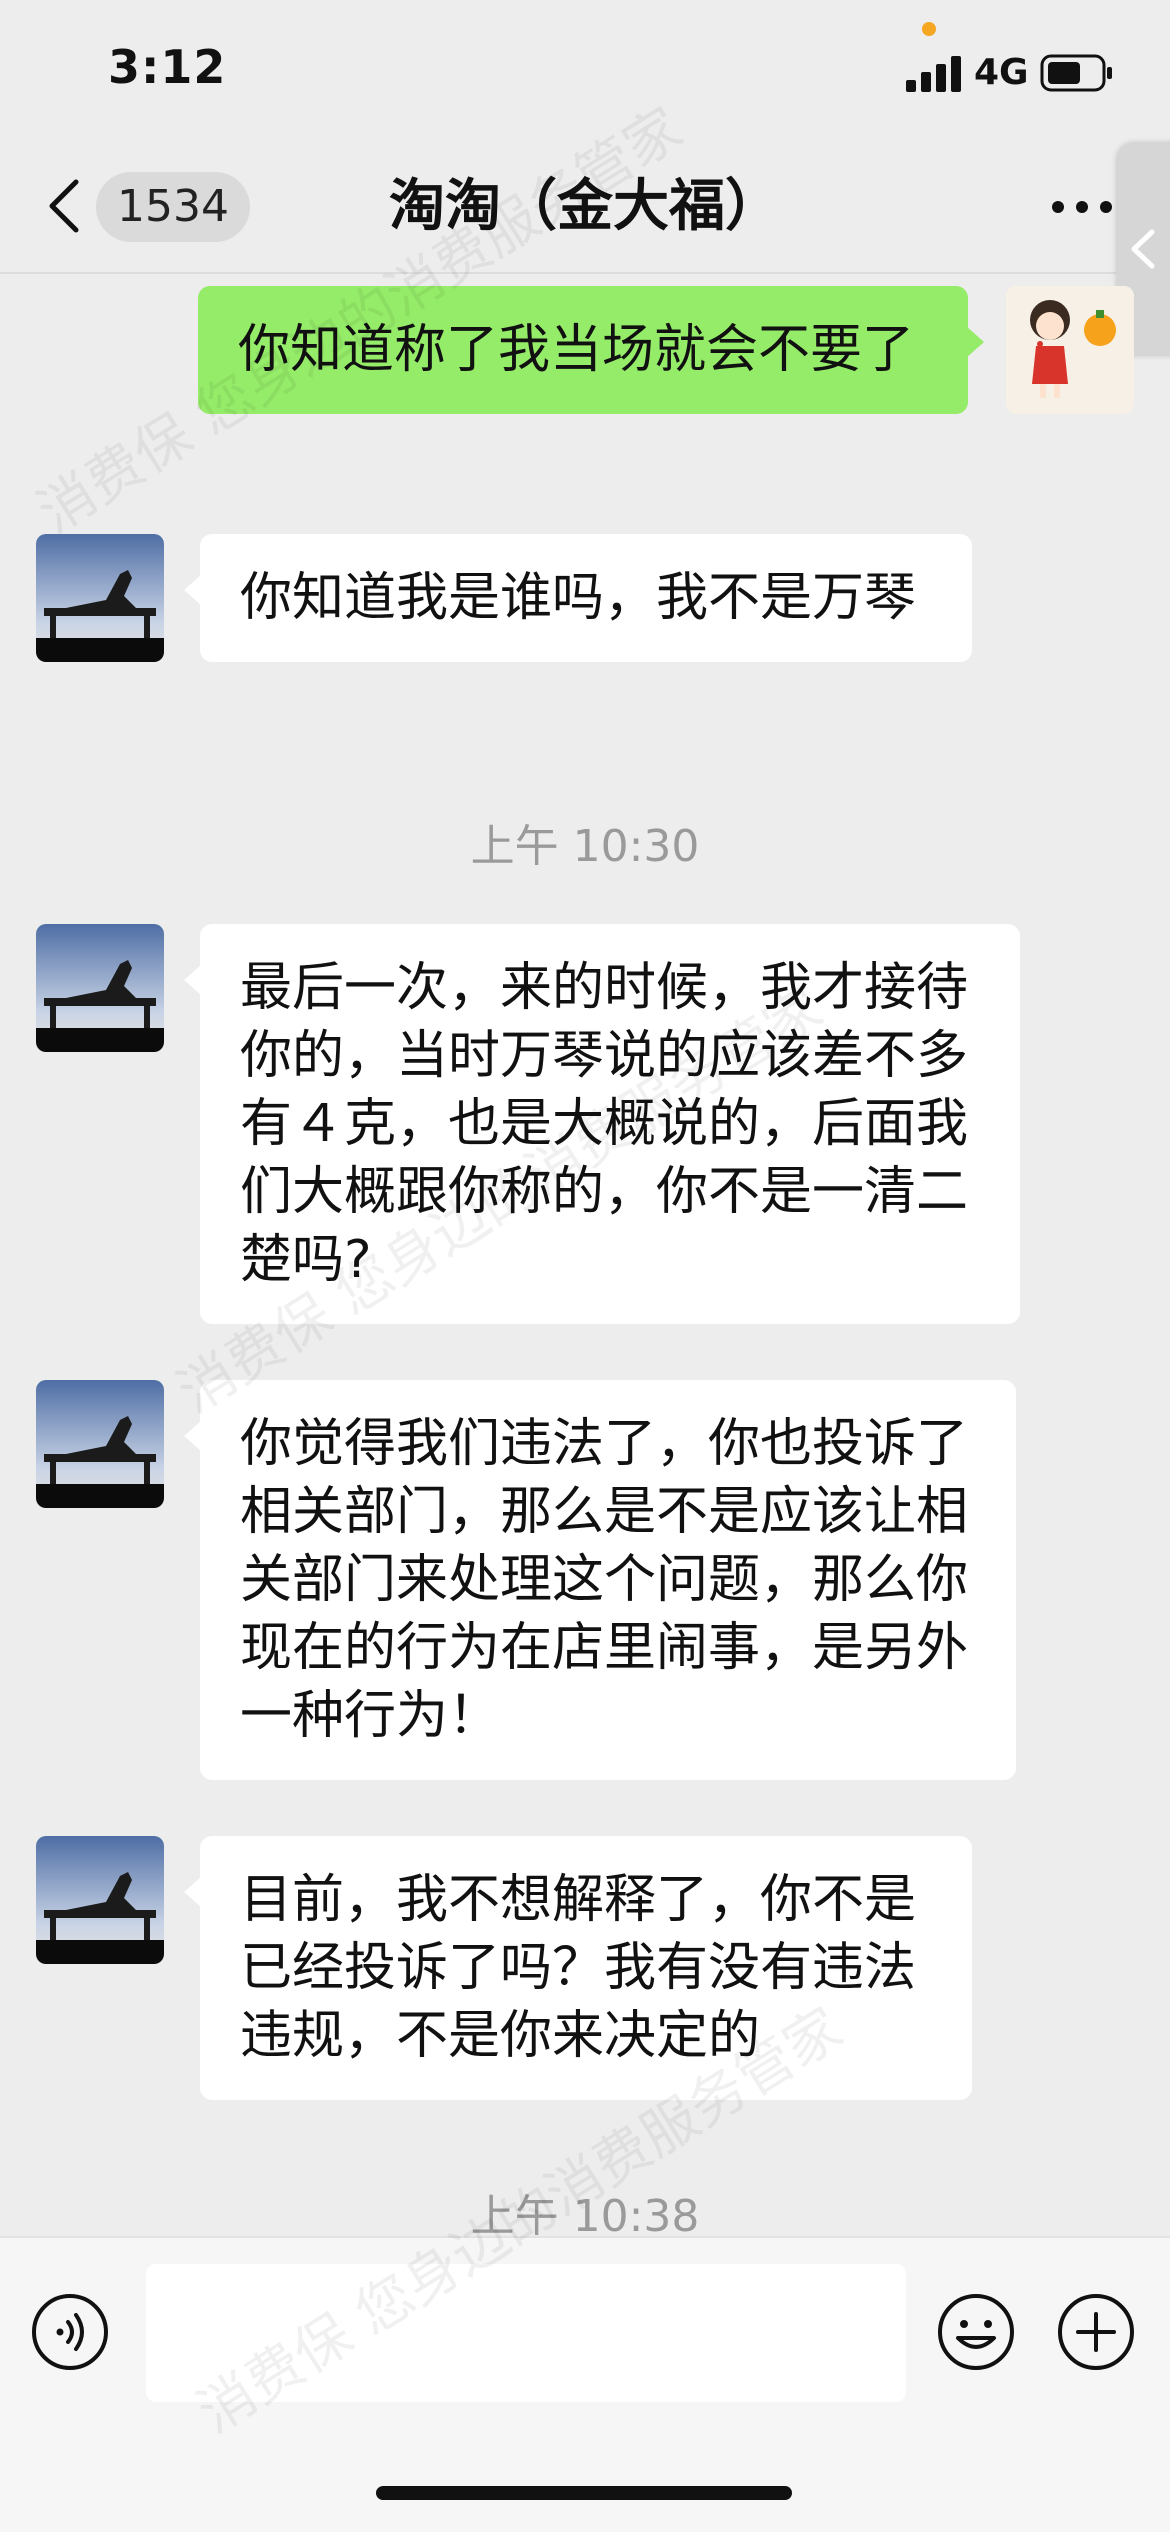 This screenshot has height=2532, width=1170. I want to click on unread-count-badge: 1534, so click(173, 207).